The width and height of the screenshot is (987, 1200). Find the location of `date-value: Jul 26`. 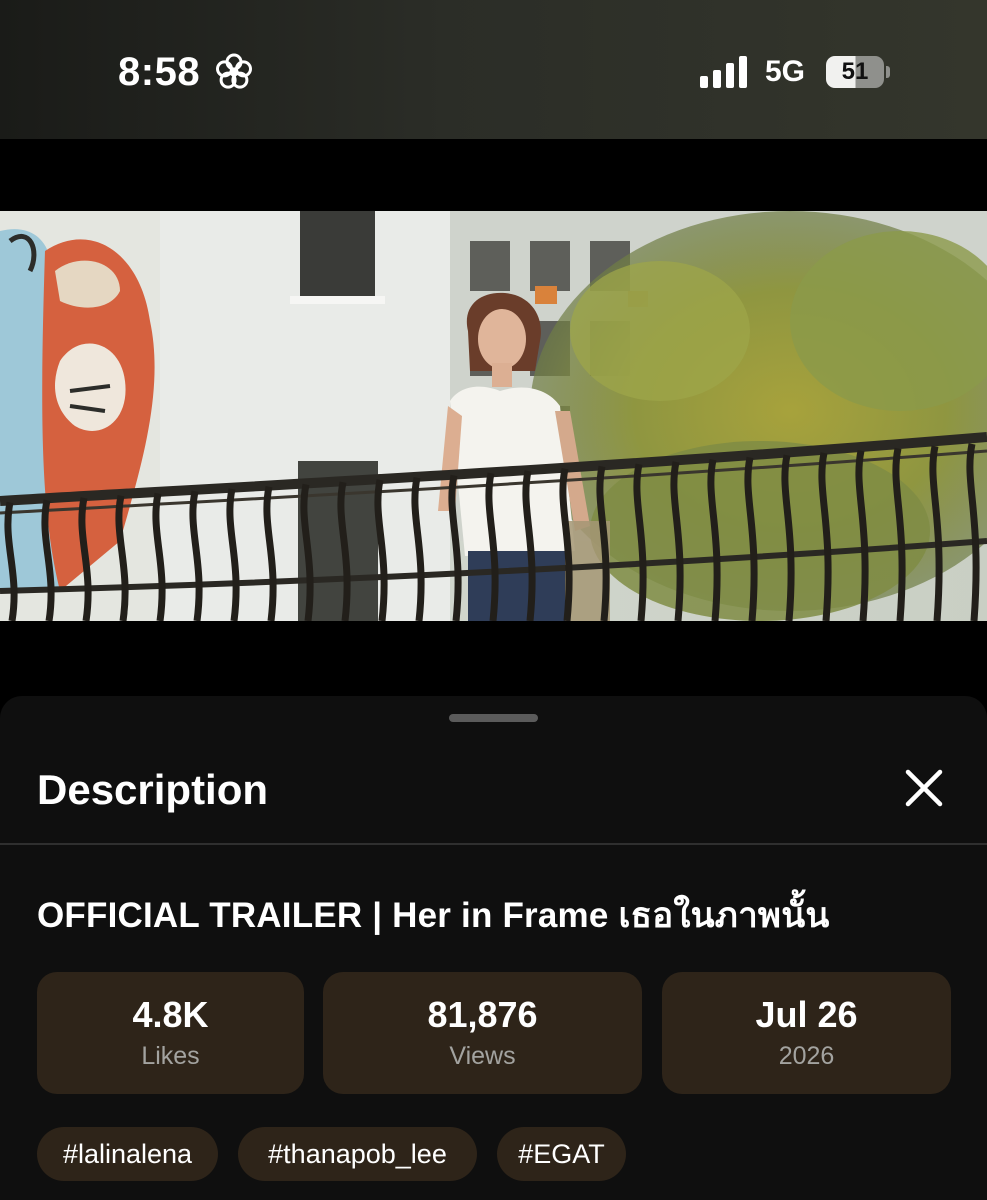

date-value: Jul 26 is located at coordinates (806, 1014).